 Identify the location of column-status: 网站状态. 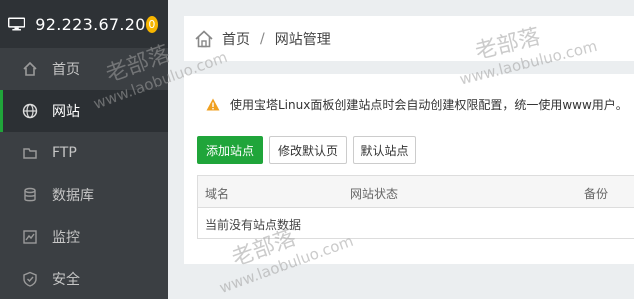
(374, 193).